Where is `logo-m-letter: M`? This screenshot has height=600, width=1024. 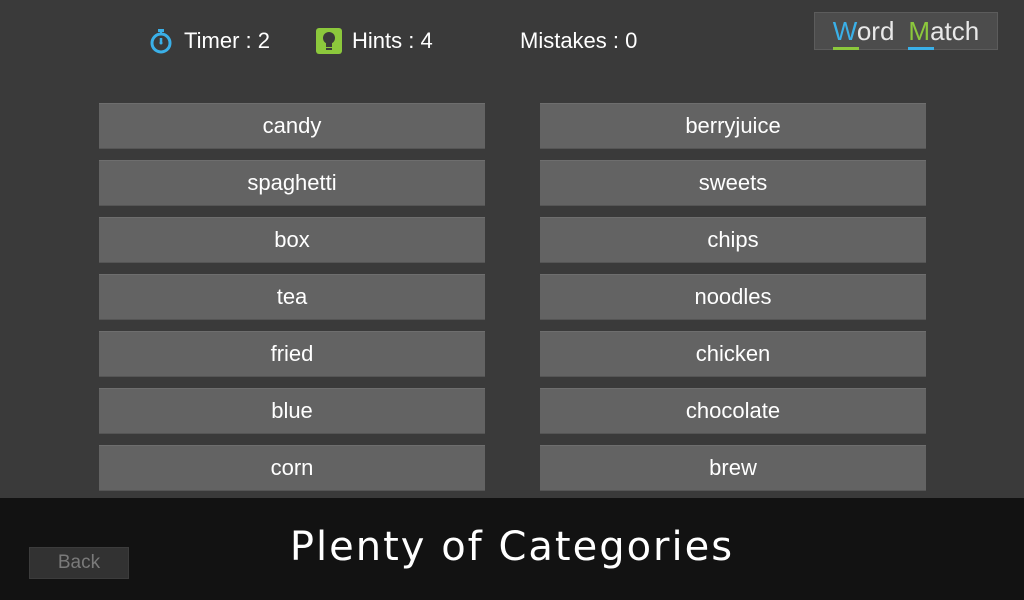
logo-m-letter: M is located at coordinates (919, 30).